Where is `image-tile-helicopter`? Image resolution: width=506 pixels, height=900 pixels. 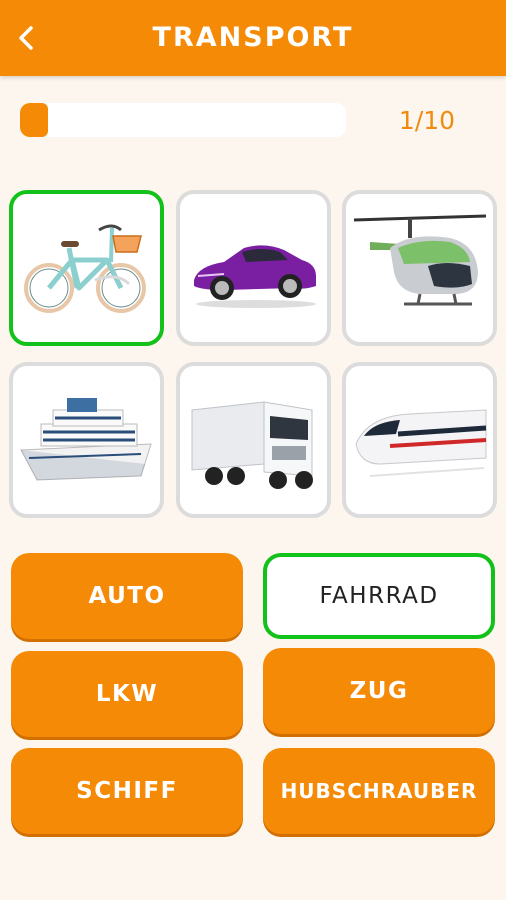 image-tile-helicopter is located at coordinates (419, 268).